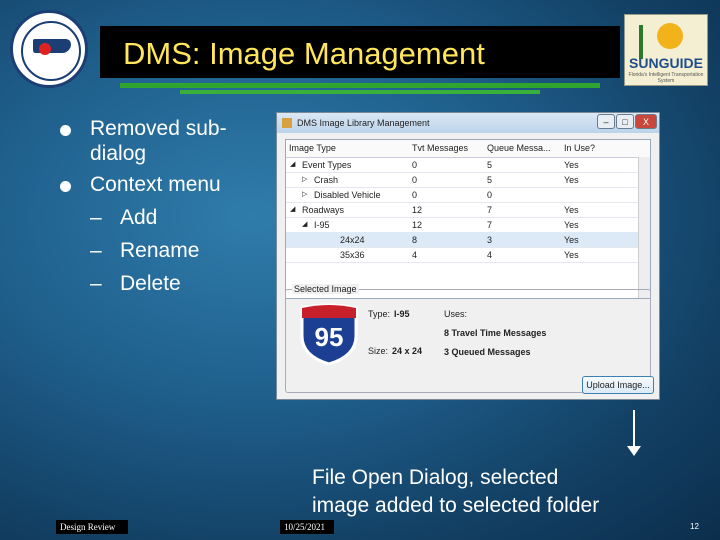 This screenshot has height=540, width=720. Describe the element at coordinates (407, 351) in the screenshot. I see `size-value: 24 x 24` at that location.